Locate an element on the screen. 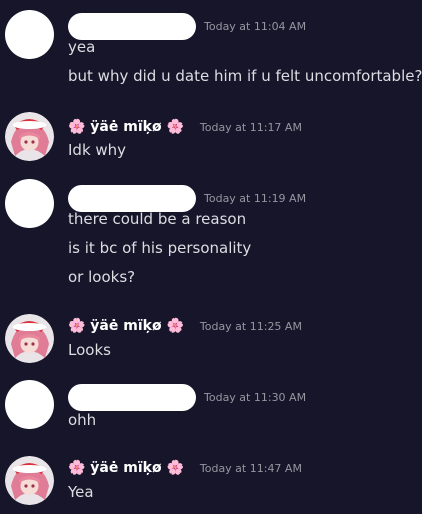 This screenshot has width=422, height=514. timestamp: Today at 11:30 AM is located at coordinates (255, 397).